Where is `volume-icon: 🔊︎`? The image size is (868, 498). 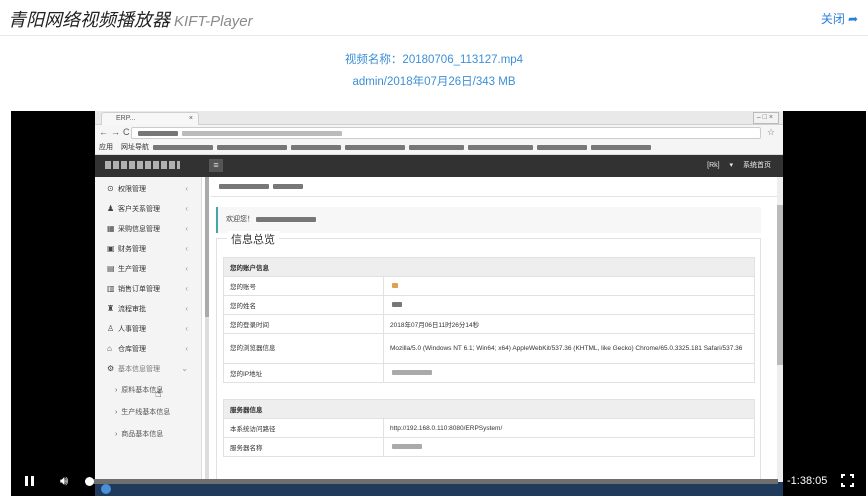
volume-icon: 🔊︎ is located at coordinates (64, 481).